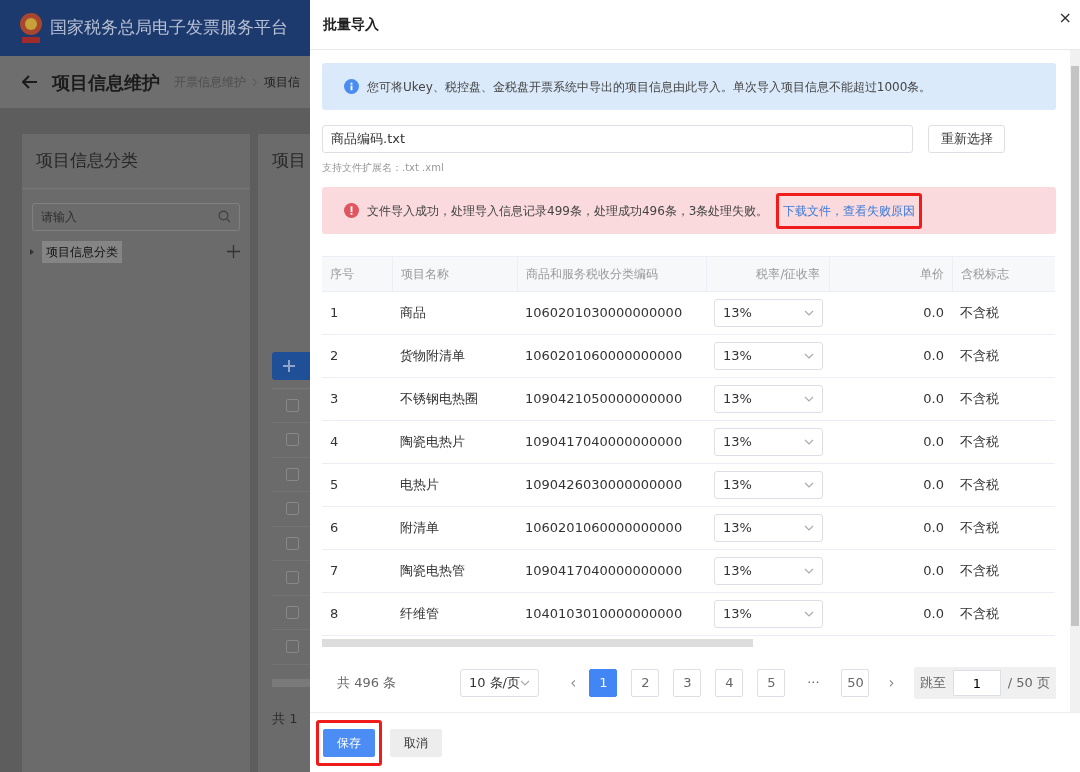 The height and width of the screenshot is (772, 1080). I want to click on breadcrumb-current: 项目信, so click(282, 82).